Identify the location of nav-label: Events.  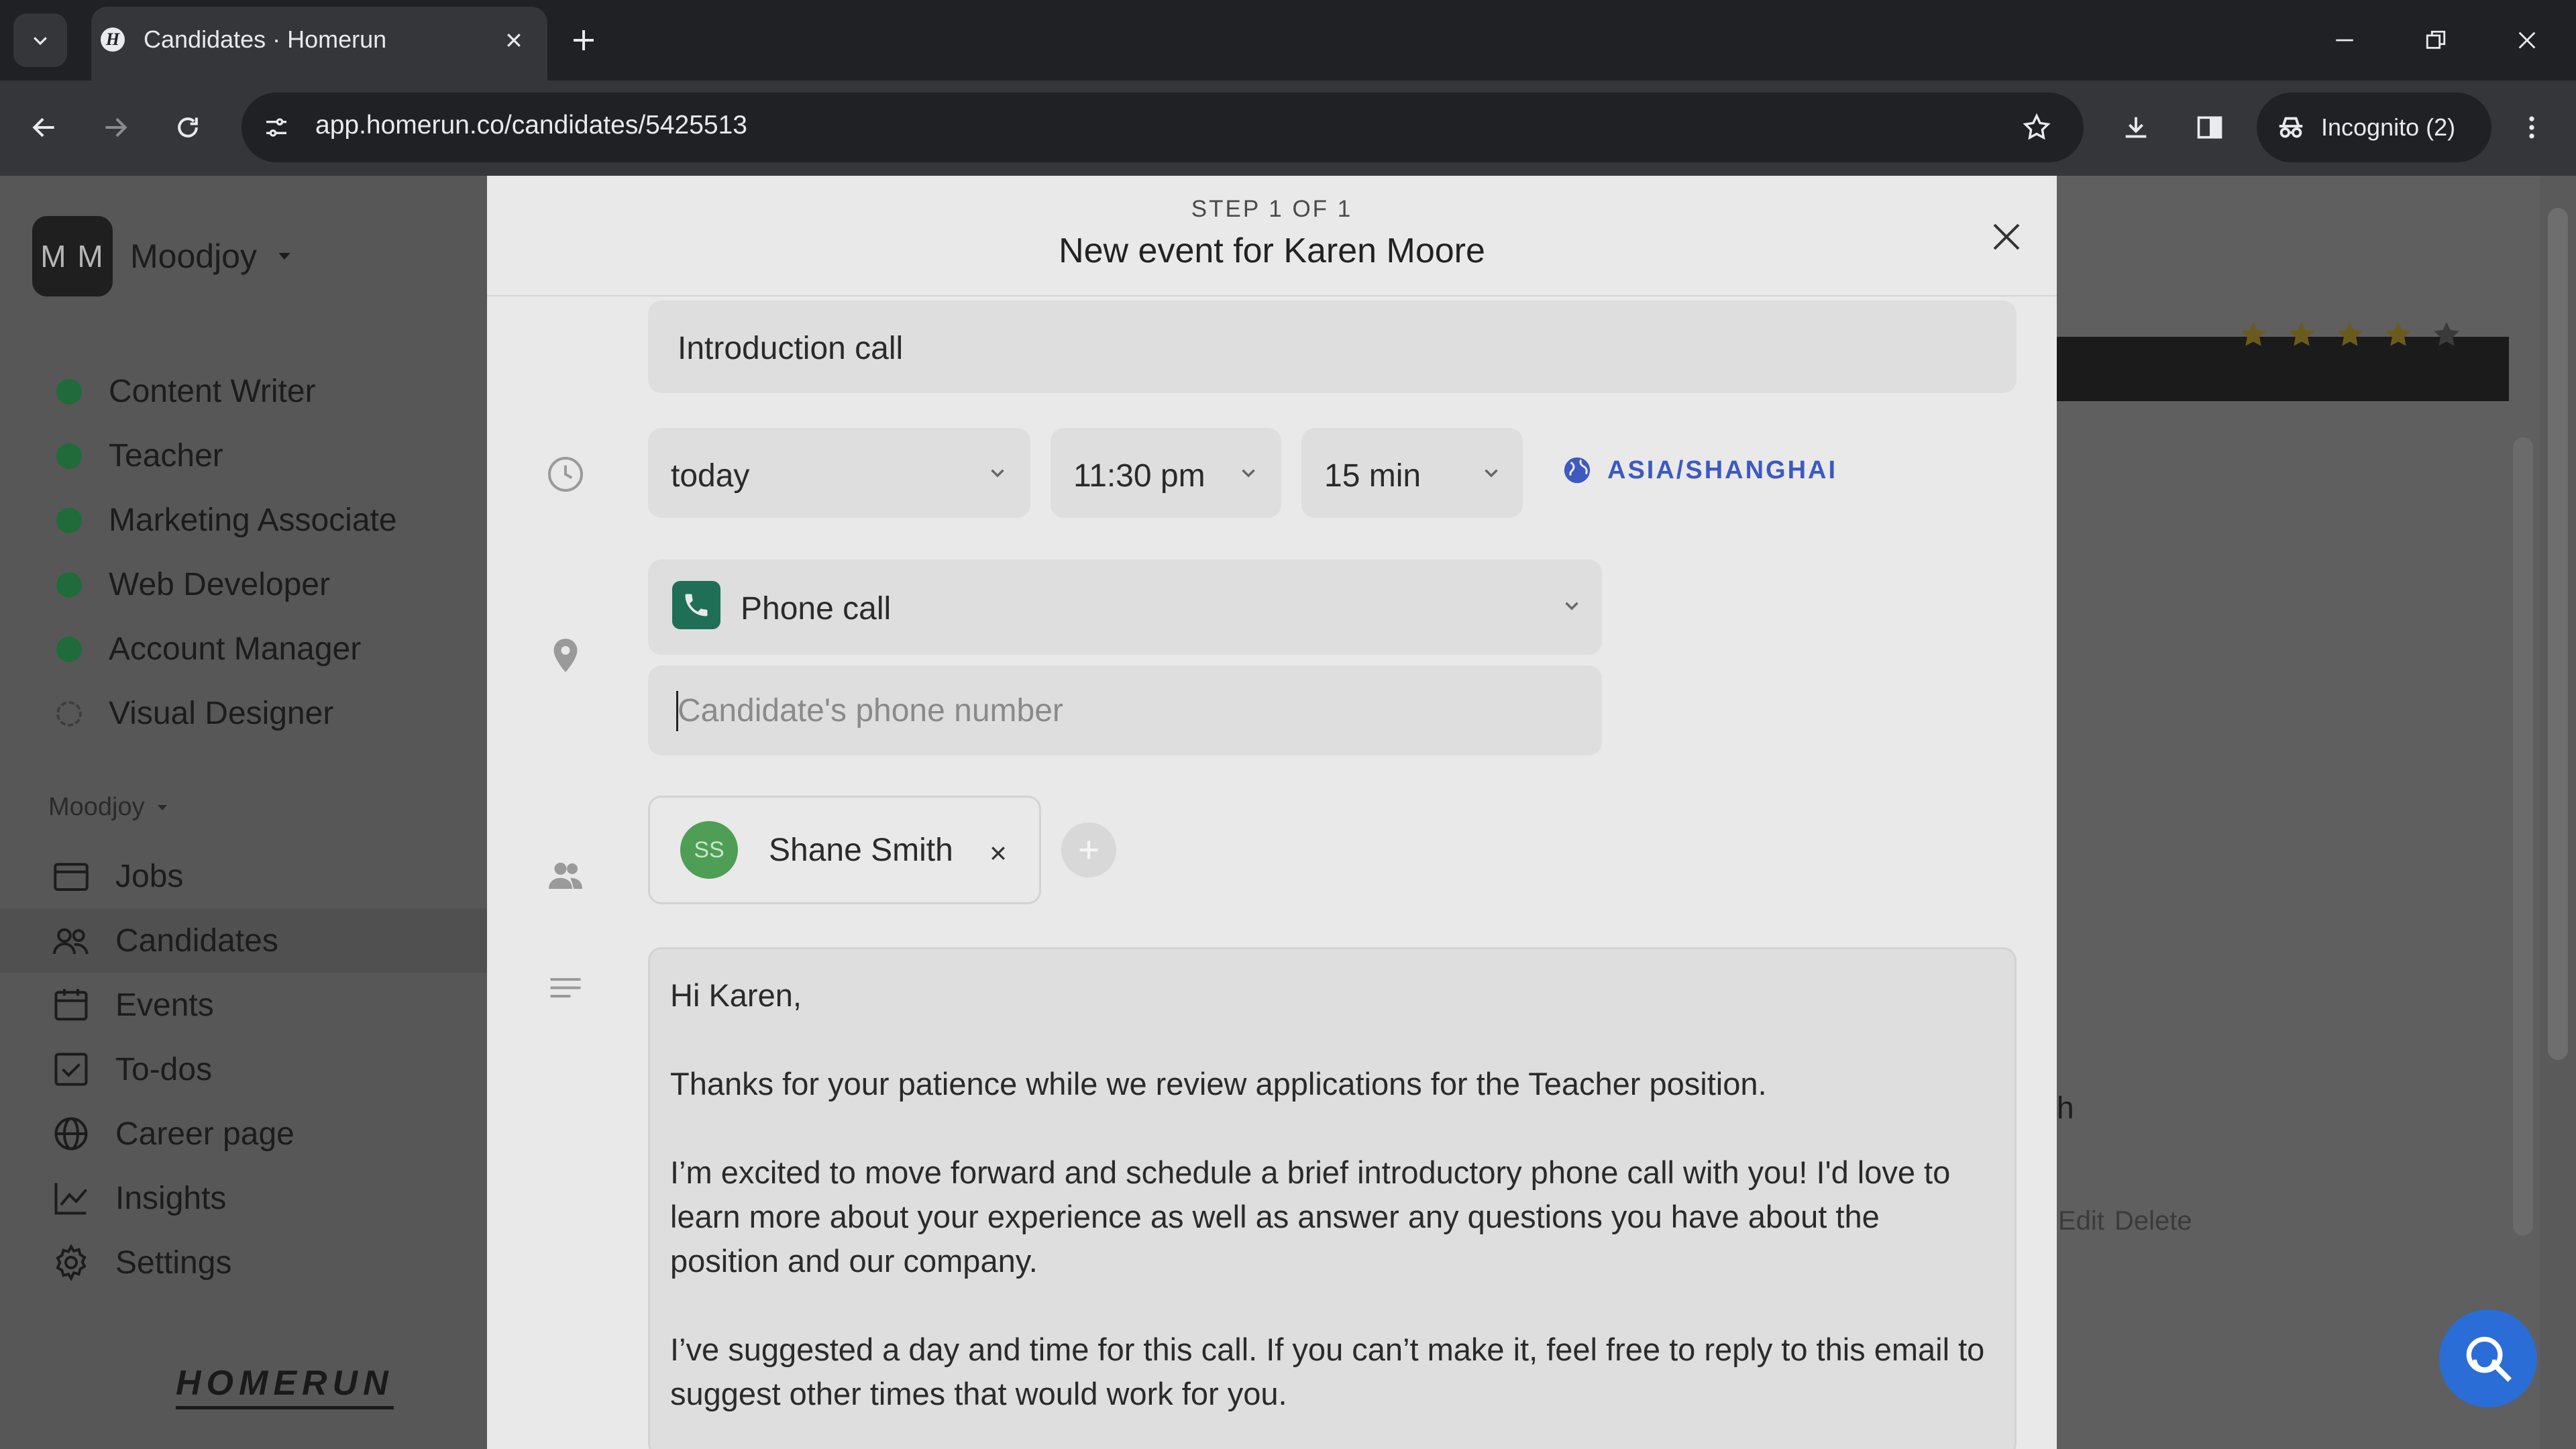
(164, 1005).